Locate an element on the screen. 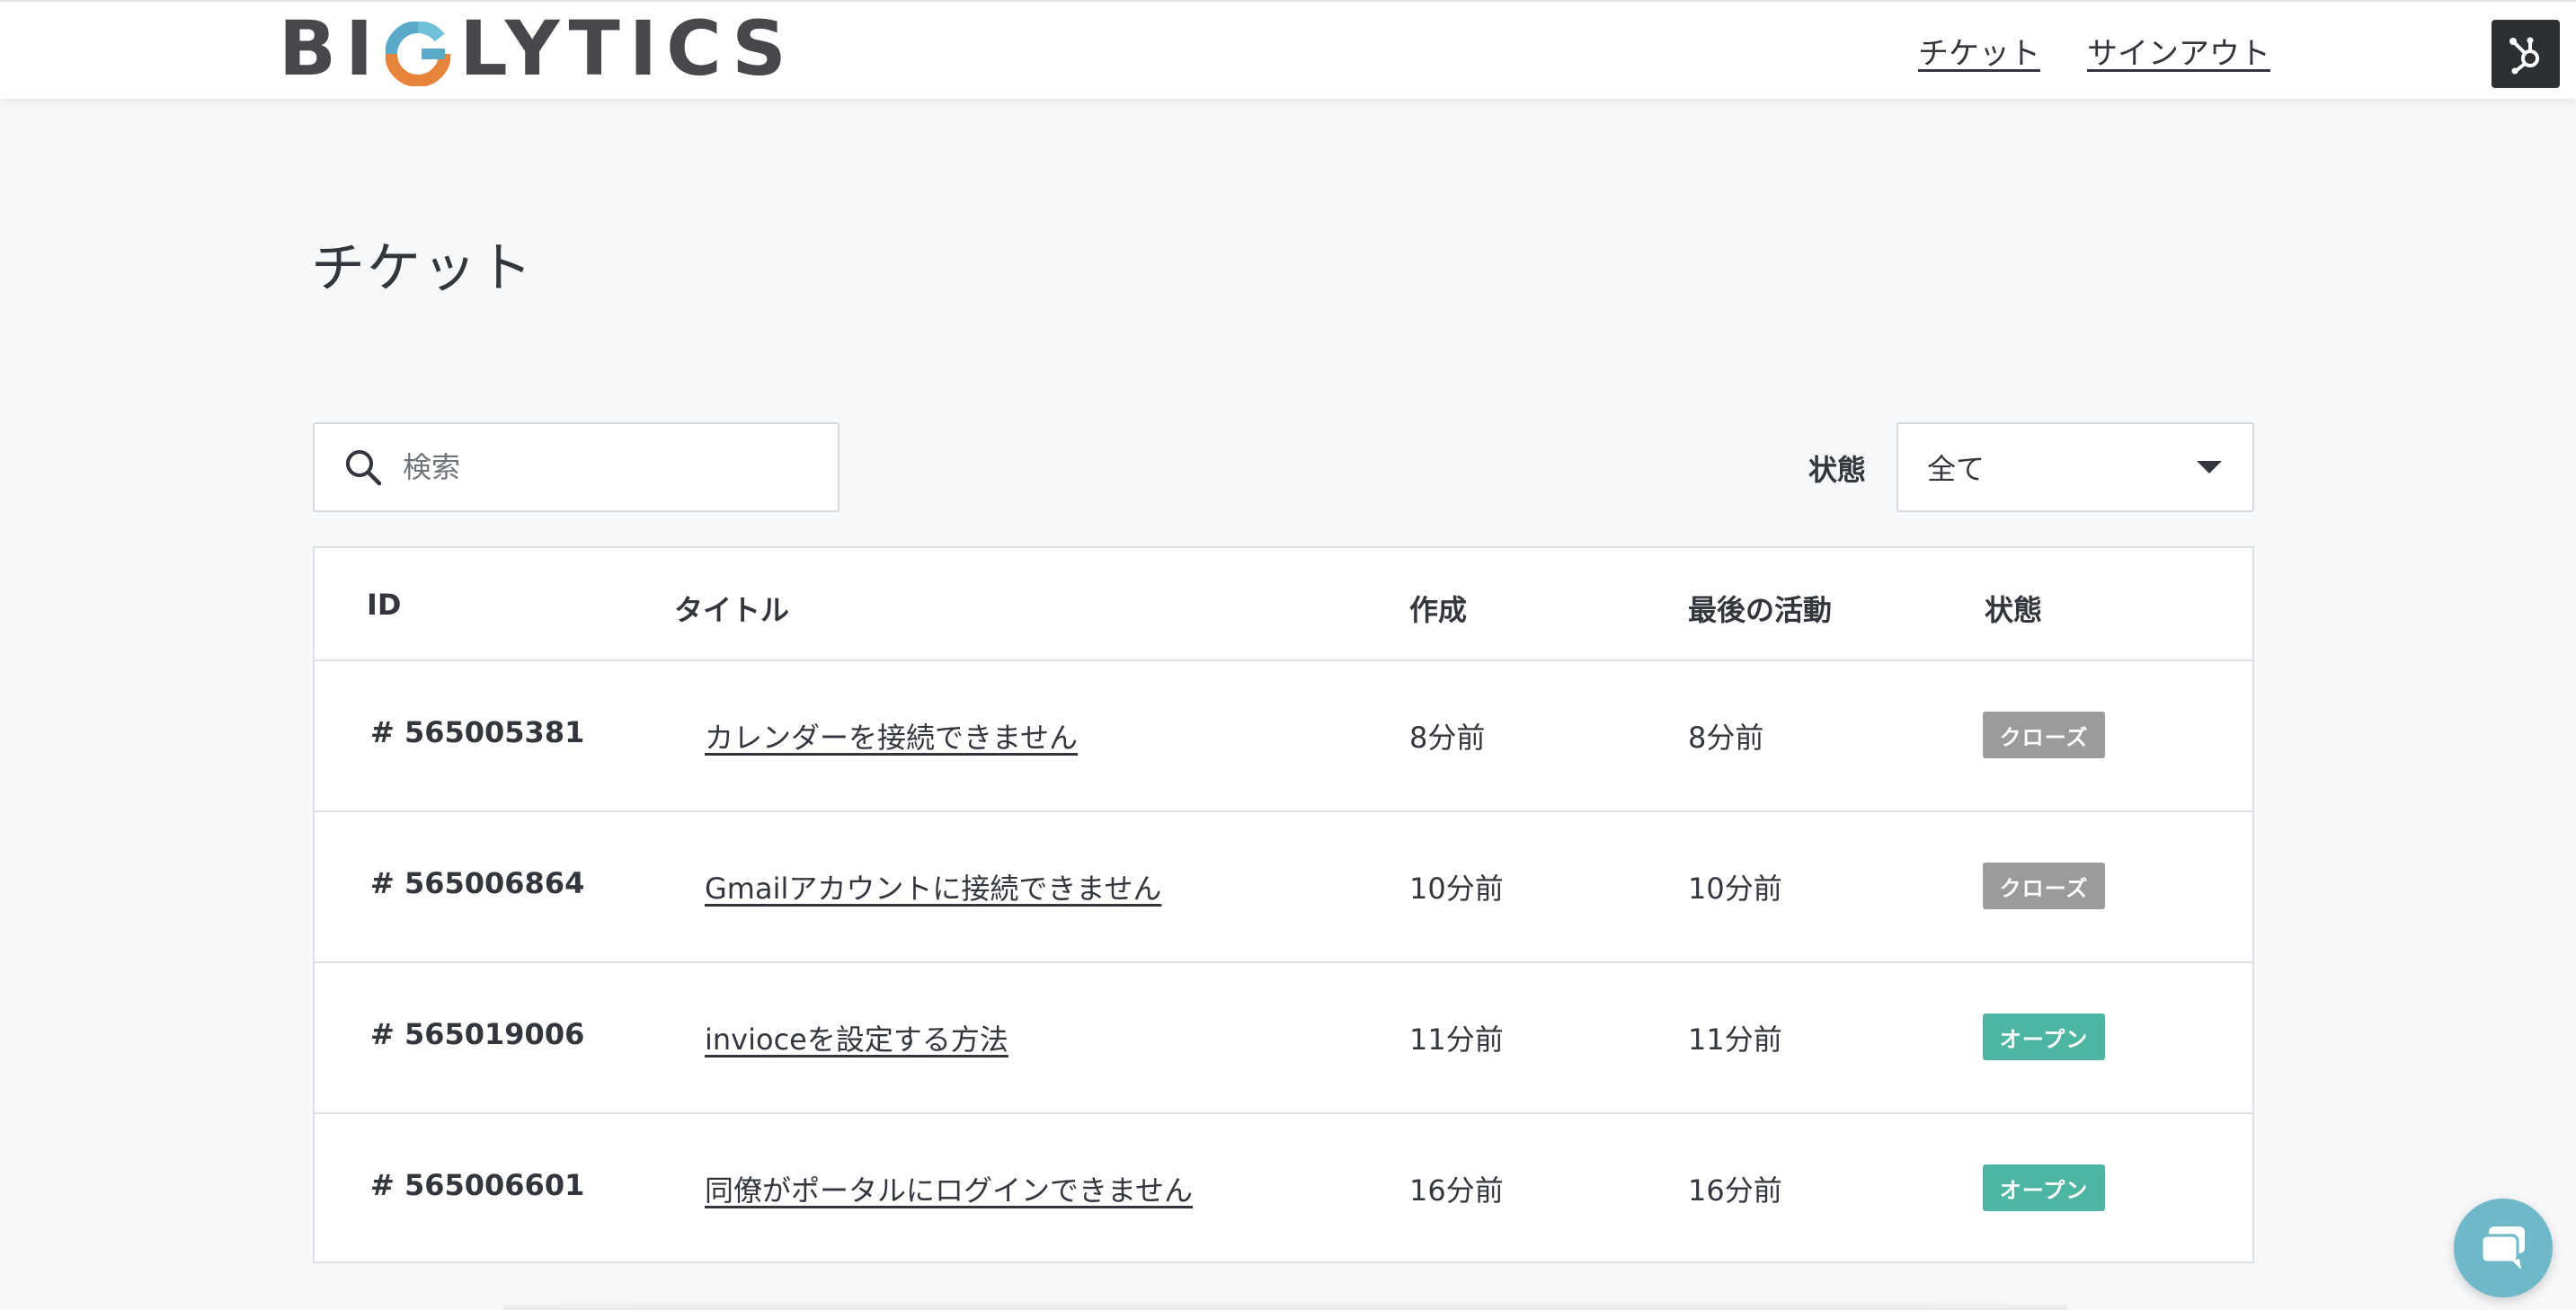  ticket-created: 11分前 is located at coordinates (1456, 1039).